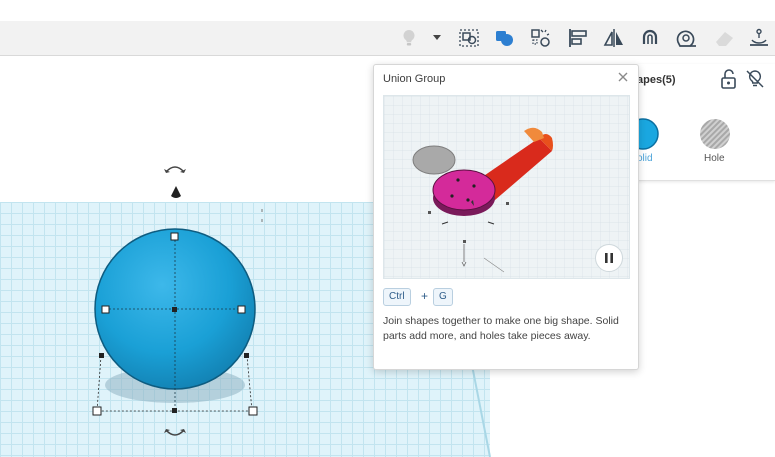 Image resolution: width=775 pixels, height=457 pixels. What do you see at coordinates (645, 158) in the screenshot?
I see `solid-label: olid` at bounding box center [645, 158].